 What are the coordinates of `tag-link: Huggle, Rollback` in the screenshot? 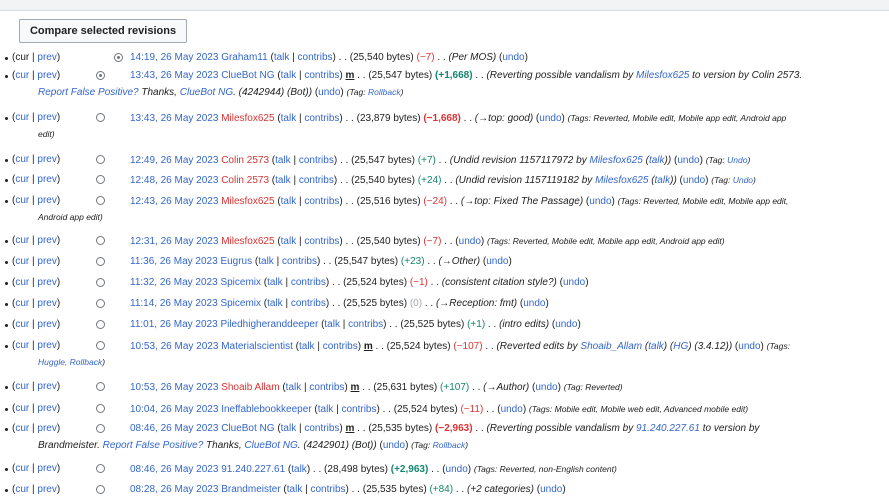 It's located at (70, 362).